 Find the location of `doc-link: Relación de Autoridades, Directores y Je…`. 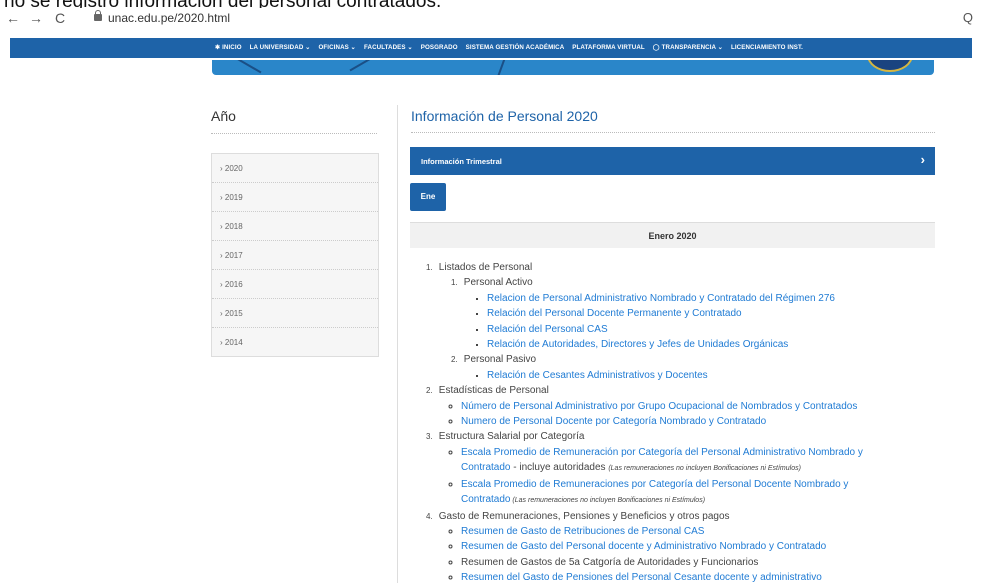

doc-link: Relación de Autoridades, Directores y Je… is located at coordinates (637, 344).